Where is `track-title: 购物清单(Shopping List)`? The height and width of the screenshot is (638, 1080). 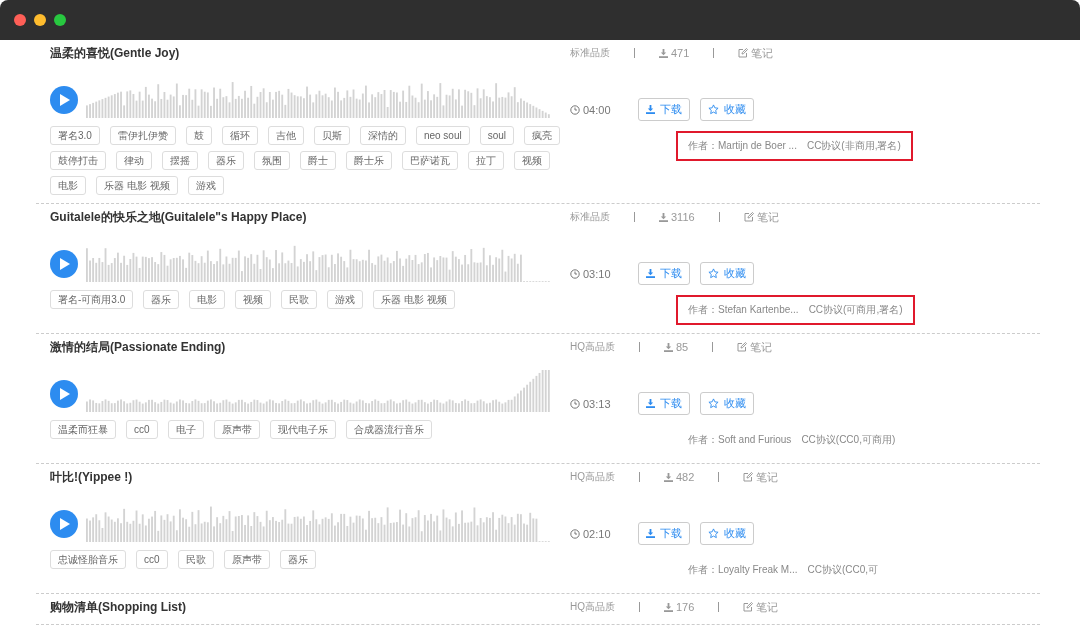
track-title: 购物清单(Shopping List) is located at coordinates (118, 607).